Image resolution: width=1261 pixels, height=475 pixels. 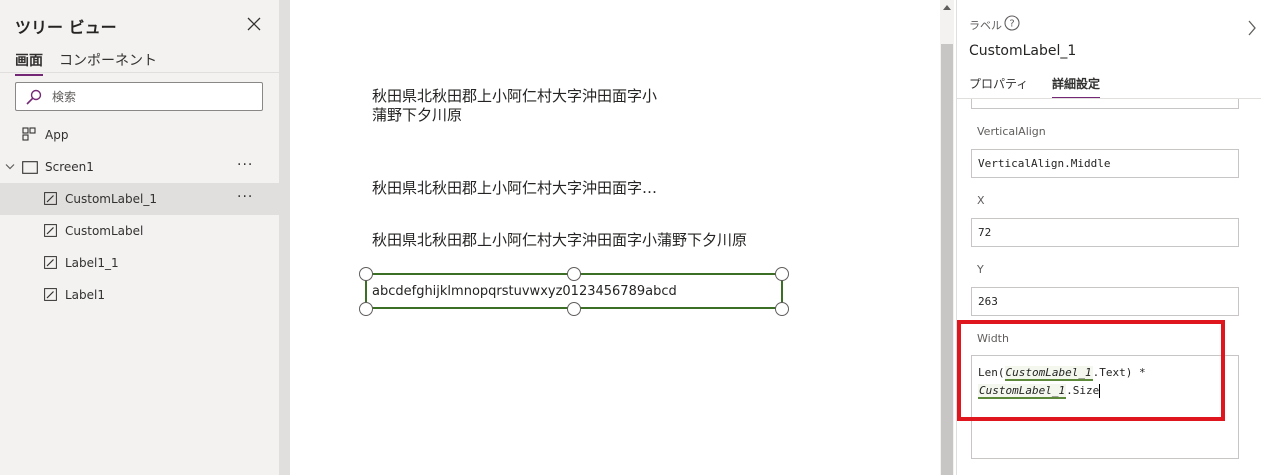 What do you see at coordinates (947, 7) in the screenshot?
I see `scroll-up-arrow-icon` at bounding box center [947, 7].